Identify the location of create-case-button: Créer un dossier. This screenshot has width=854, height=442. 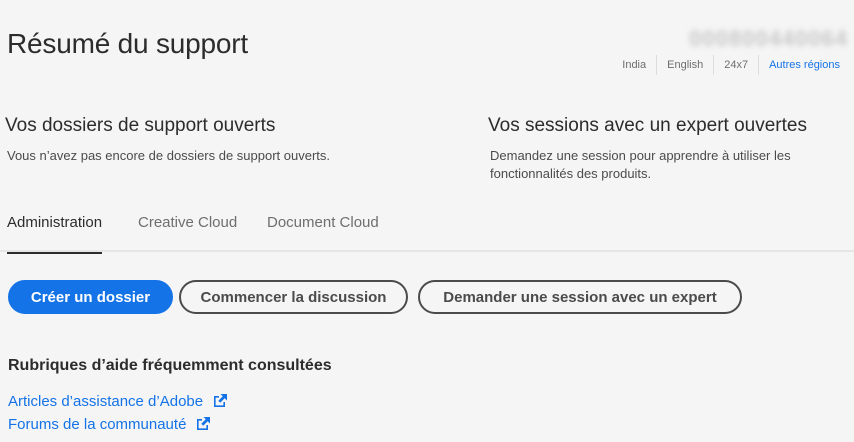
(90, 297).